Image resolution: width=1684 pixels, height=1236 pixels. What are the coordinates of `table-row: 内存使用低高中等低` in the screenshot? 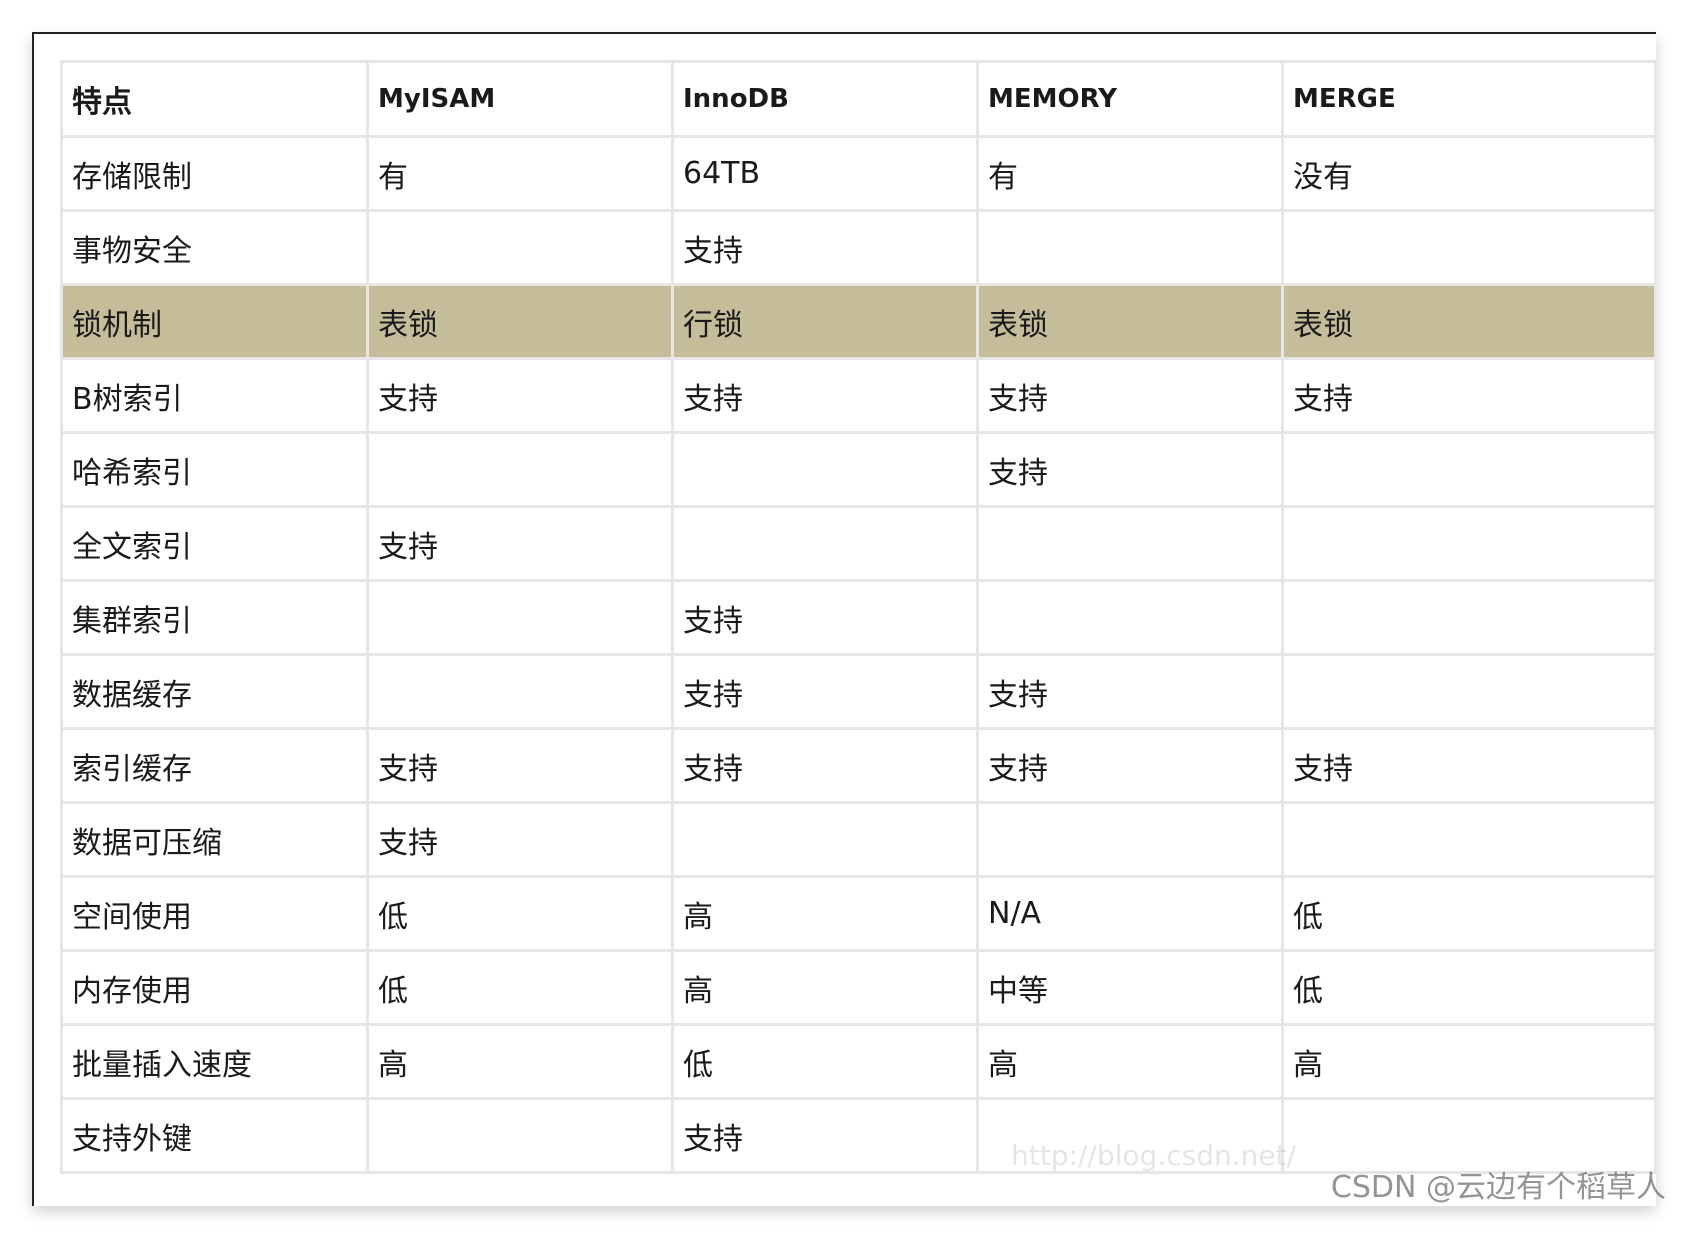 It's located at (858, 987).